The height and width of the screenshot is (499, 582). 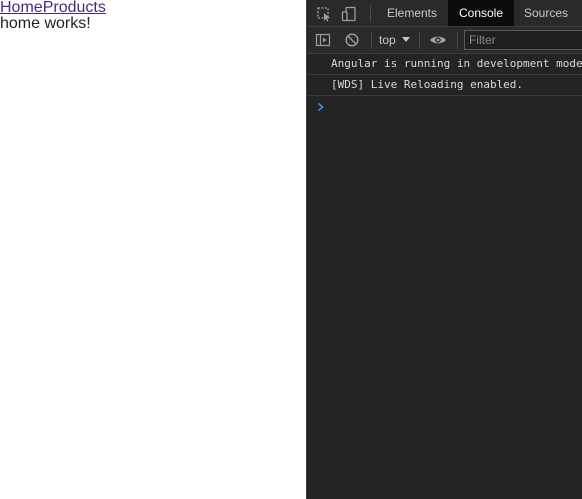 I want to click on live-expression-icon, so click(x=438, y=40).